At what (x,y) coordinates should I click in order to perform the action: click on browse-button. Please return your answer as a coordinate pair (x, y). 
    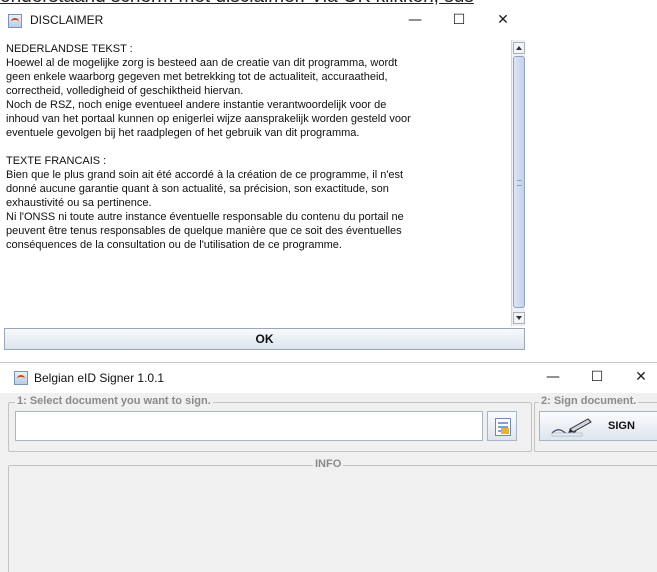
    Looking at the image, I should click on (502, 426).